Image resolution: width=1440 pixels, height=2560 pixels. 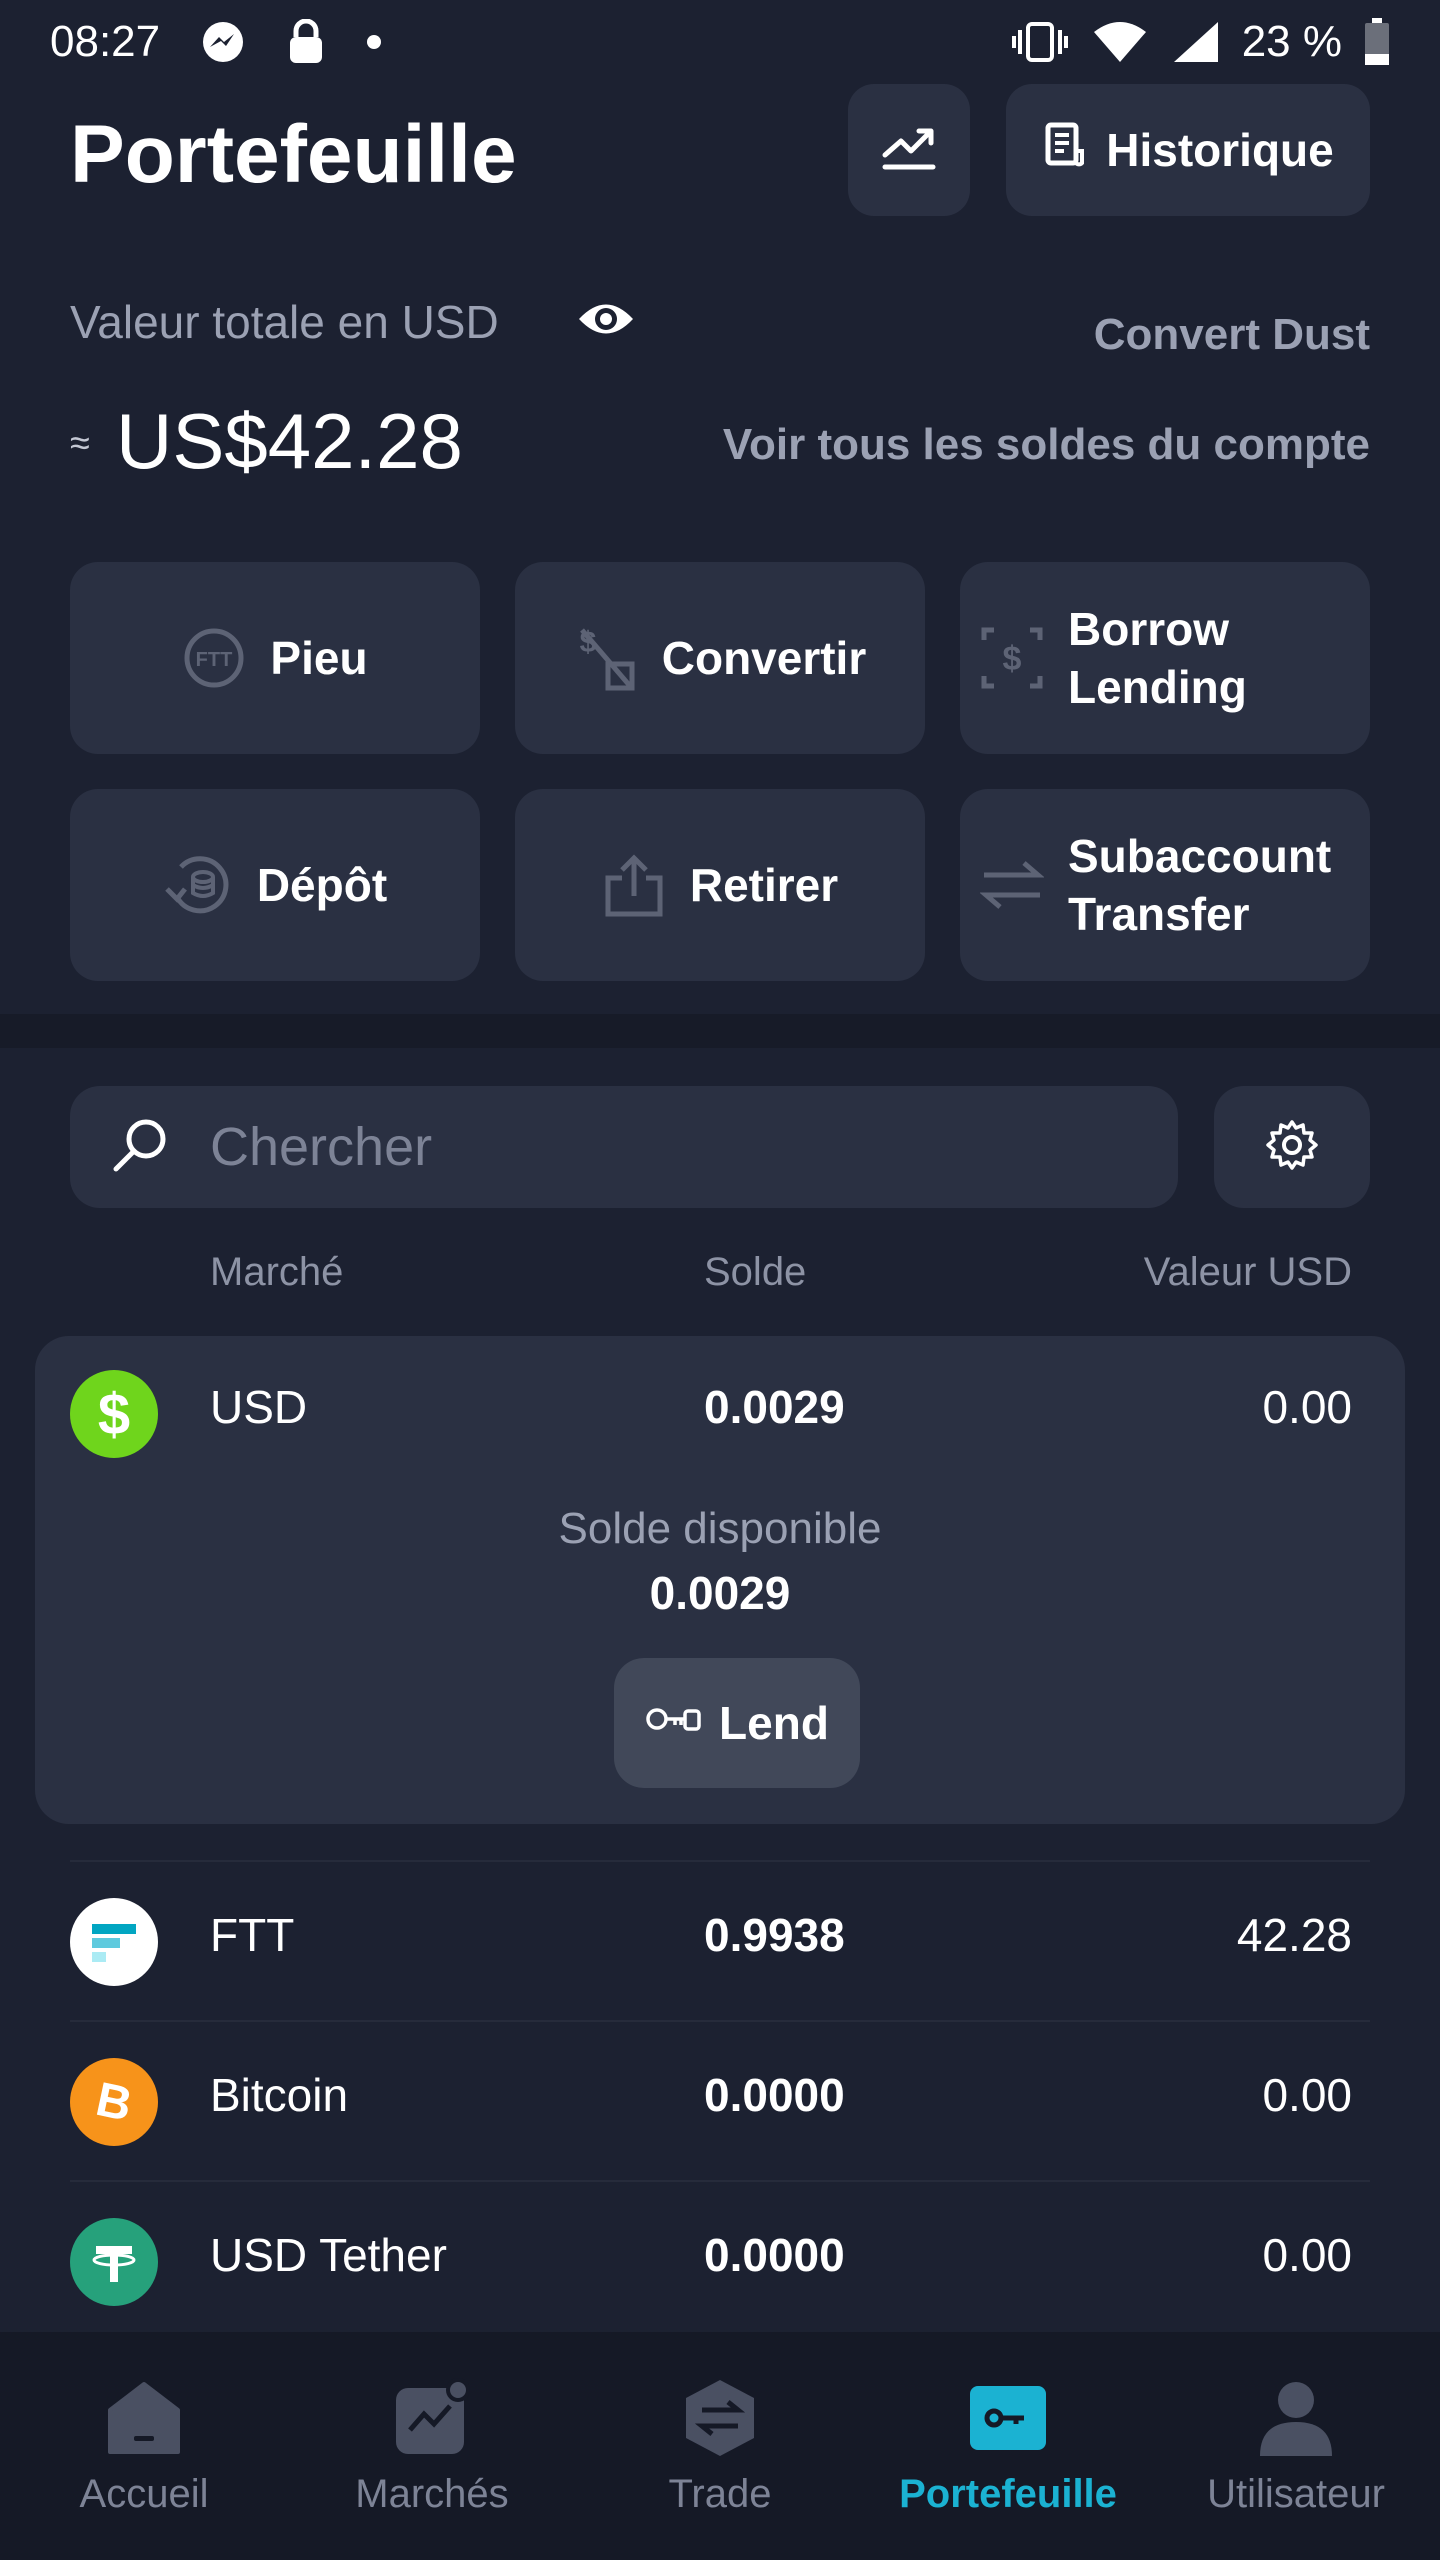 I want to click on nav-user-label: Utilisateur, so click(x=1296, y=2494).